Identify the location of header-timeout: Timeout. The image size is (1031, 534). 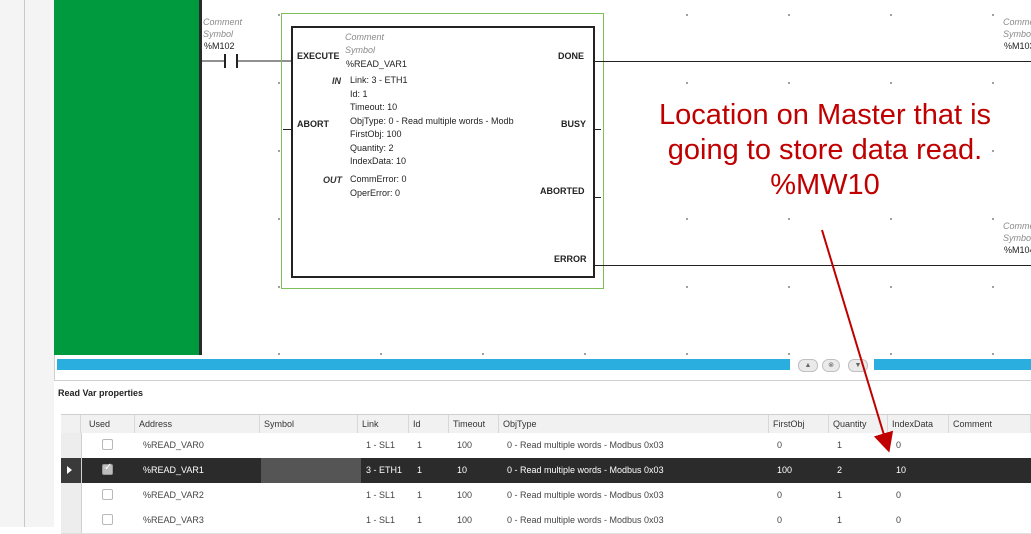
(474, 424).